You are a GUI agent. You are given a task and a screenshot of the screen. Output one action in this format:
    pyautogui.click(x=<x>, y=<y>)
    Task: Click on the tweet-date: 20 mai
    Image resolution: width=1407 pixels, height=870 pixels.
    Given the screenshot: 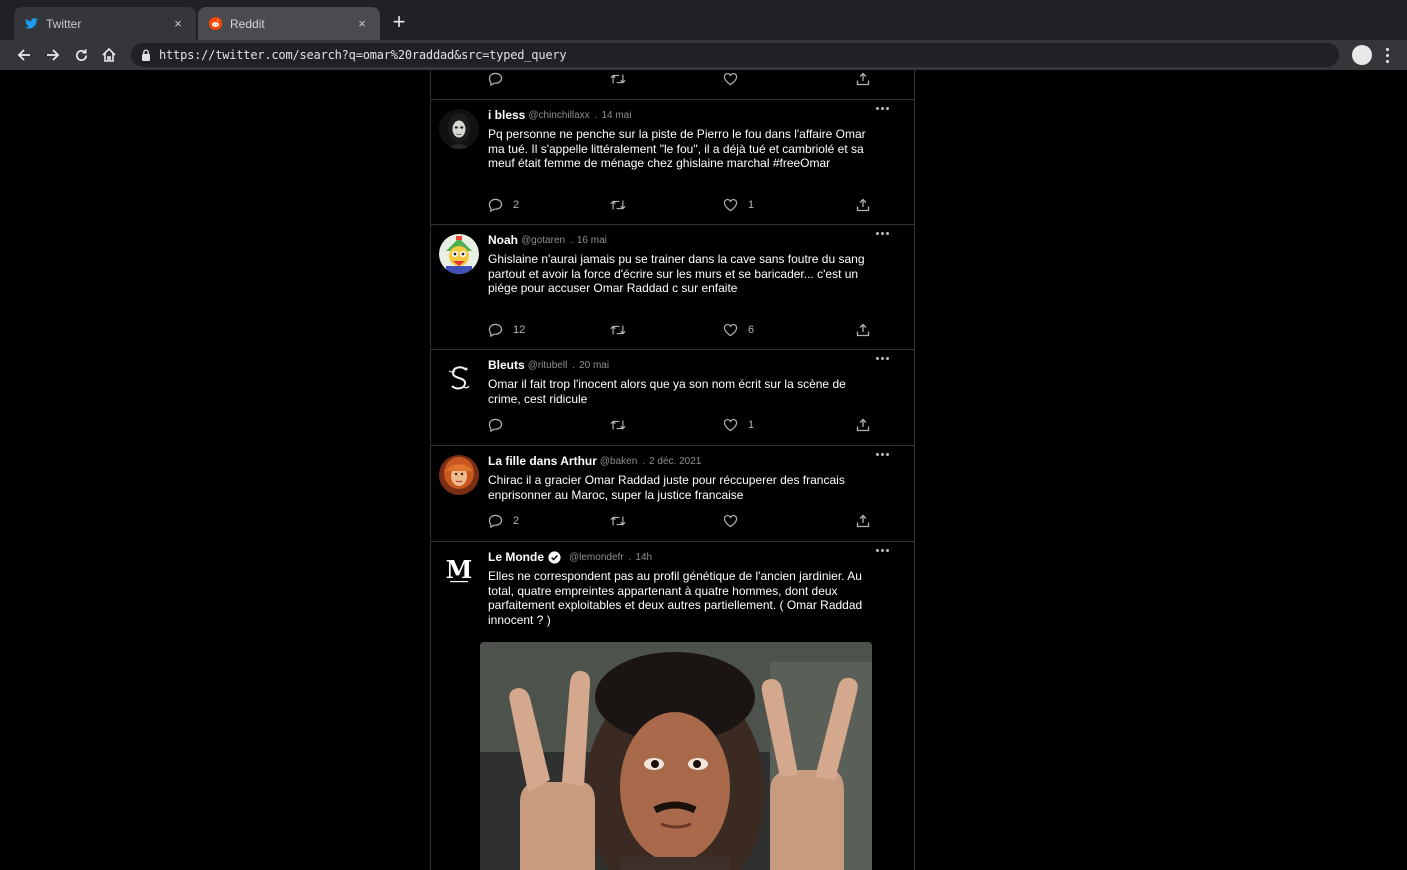 What is the action you would take?
    pyautogui.click(x=594, y=365)
    